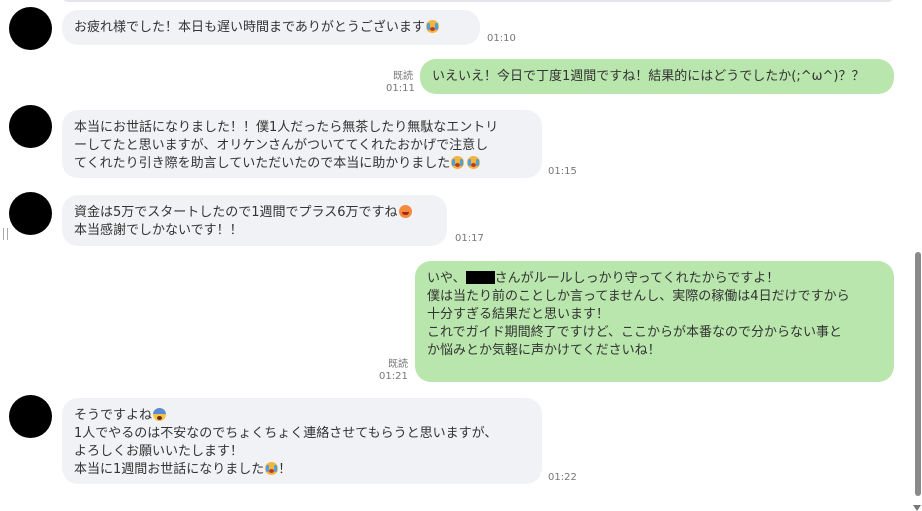 Image resolution: width=922 pixels, height=511 pixels. I want to click on message-bubble-received: お疲れ様でした！本日も遅い時間までありがとうございます, so click(271, 27).